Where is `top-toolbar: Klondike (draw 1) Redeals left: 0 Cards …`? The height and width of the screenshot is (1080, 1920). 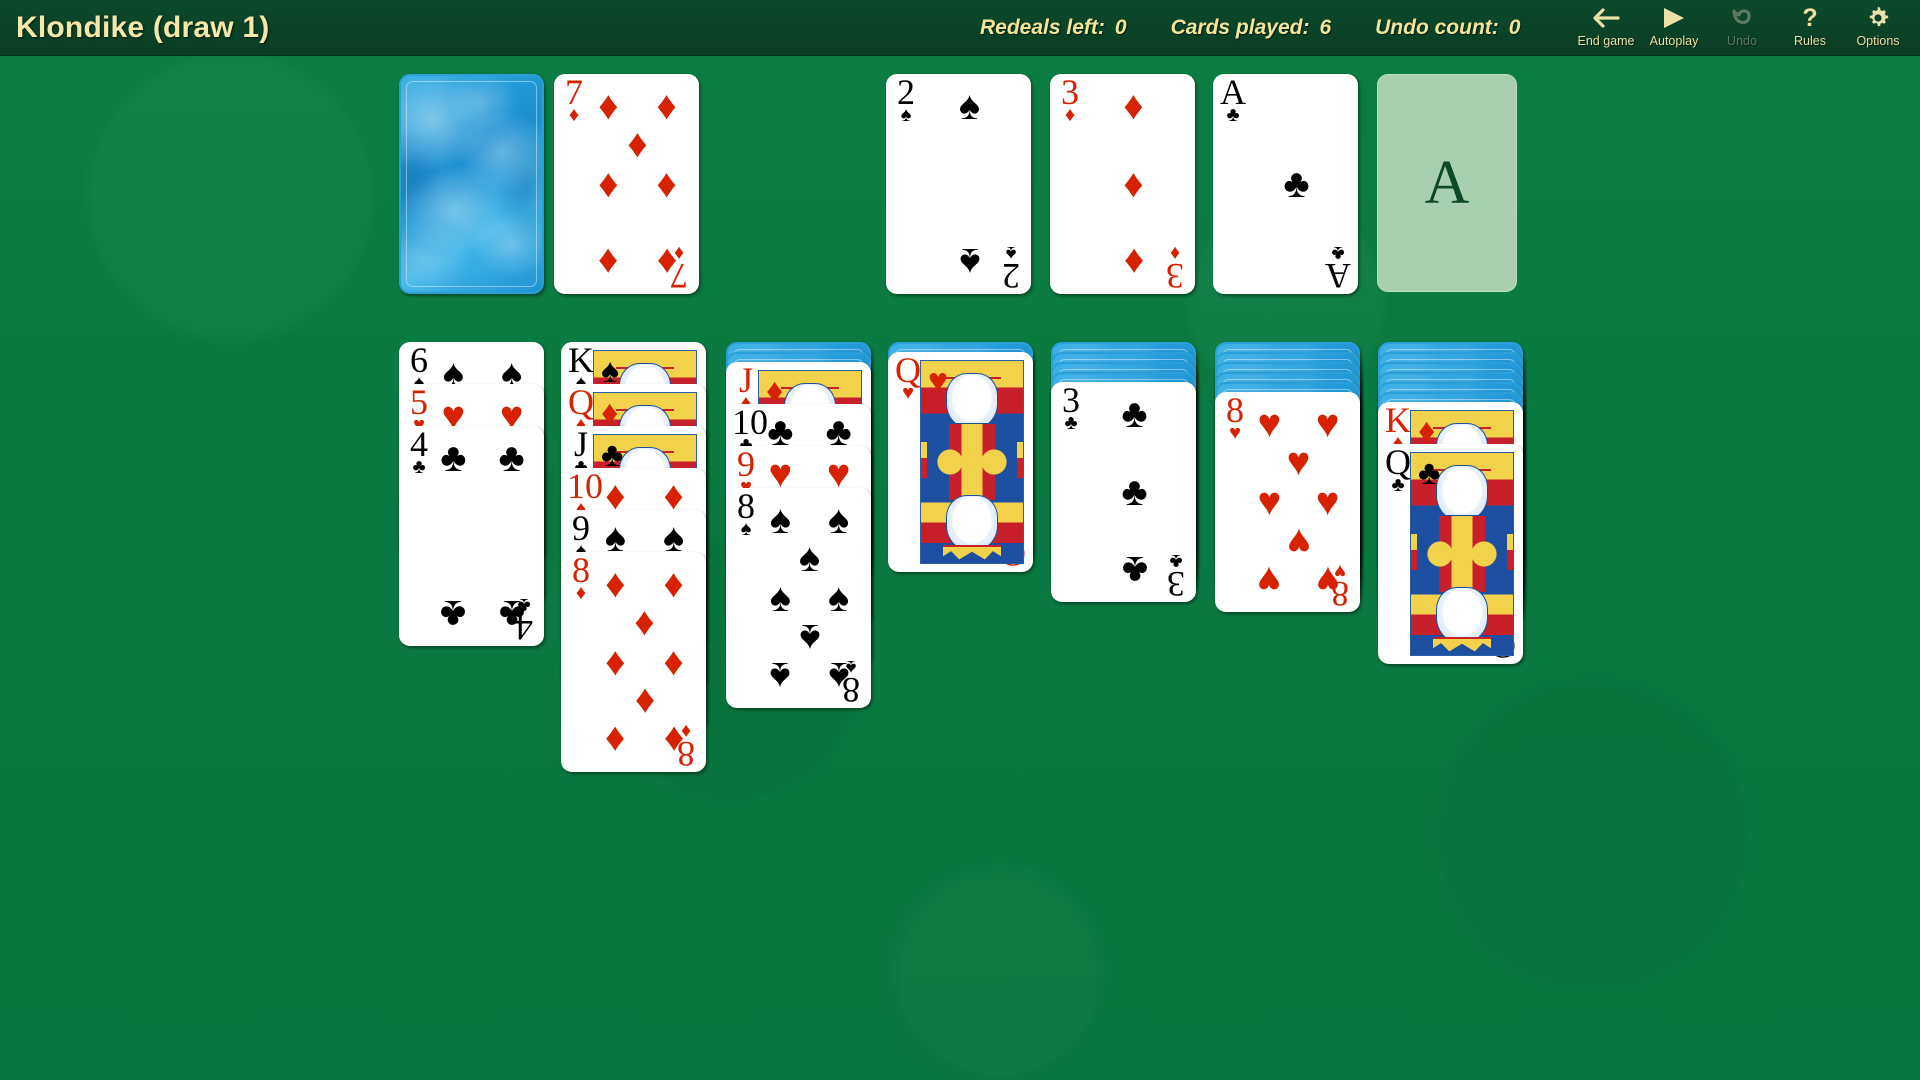
top-toolbar: Klondike (draw 1) Redeals left: 0 Cards … is located at coordinates (960, 28).